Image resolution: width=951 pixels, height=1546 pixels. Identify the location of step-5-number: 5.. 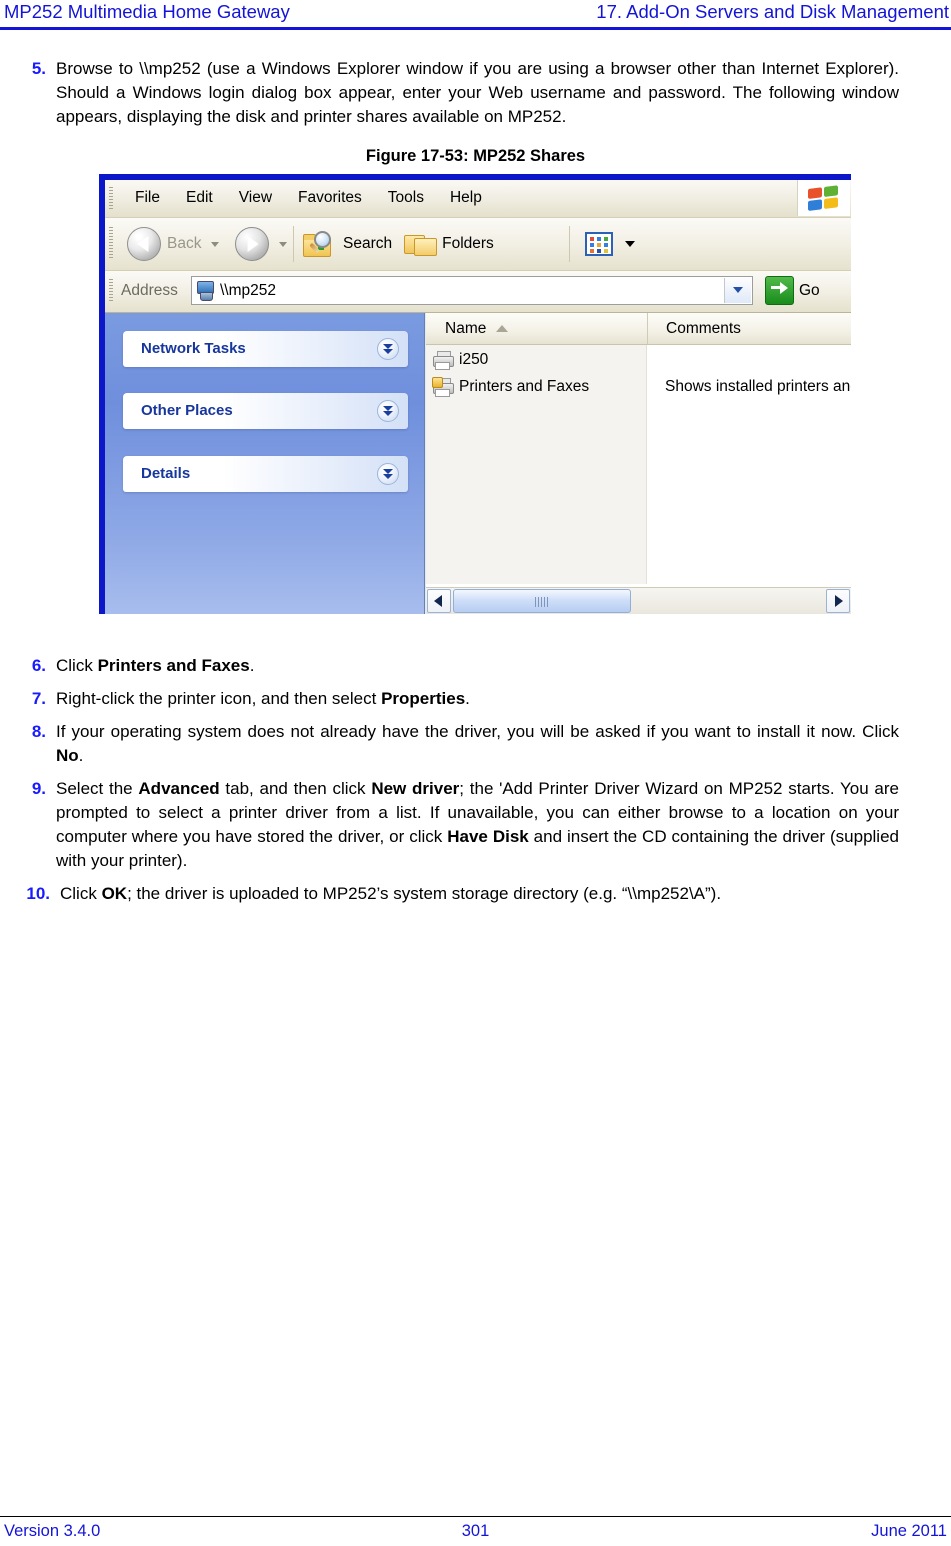
(38, 68).